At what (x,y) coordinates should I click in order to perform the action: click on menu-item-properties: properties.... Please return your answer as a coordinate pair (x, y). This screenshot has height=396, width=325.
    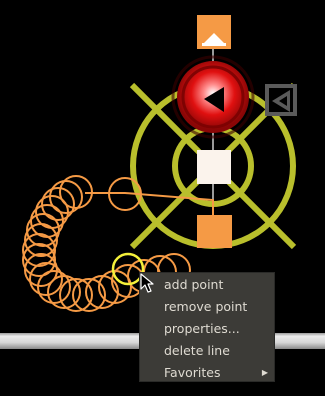
    Looking at the image, I should click on (207, 329).